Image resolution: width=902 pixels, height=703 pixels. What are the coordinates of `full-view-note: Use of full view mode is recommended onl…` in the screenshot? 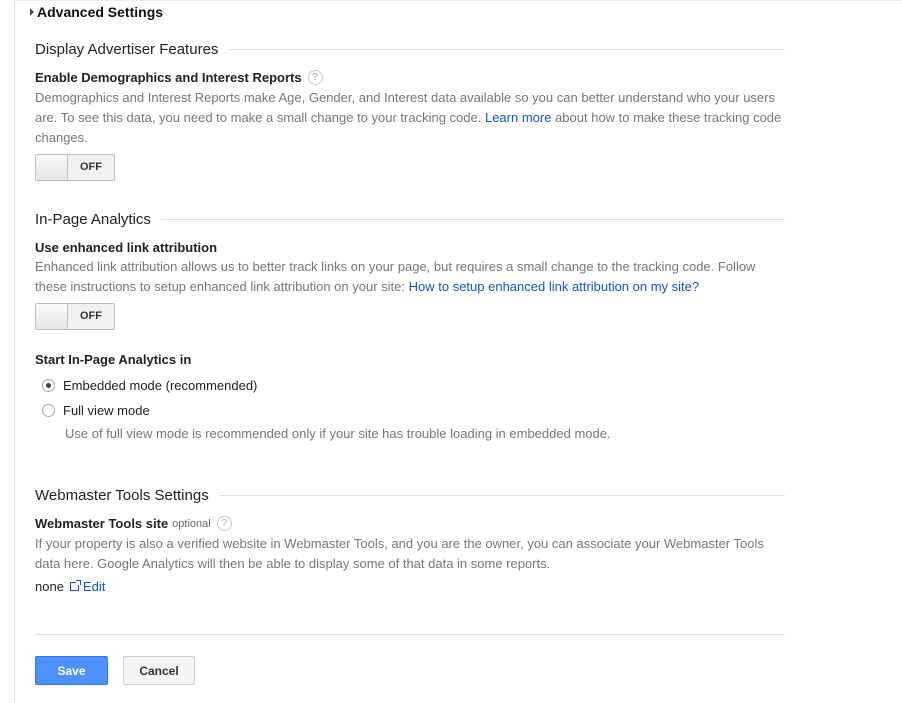 It's located at (338, 433).